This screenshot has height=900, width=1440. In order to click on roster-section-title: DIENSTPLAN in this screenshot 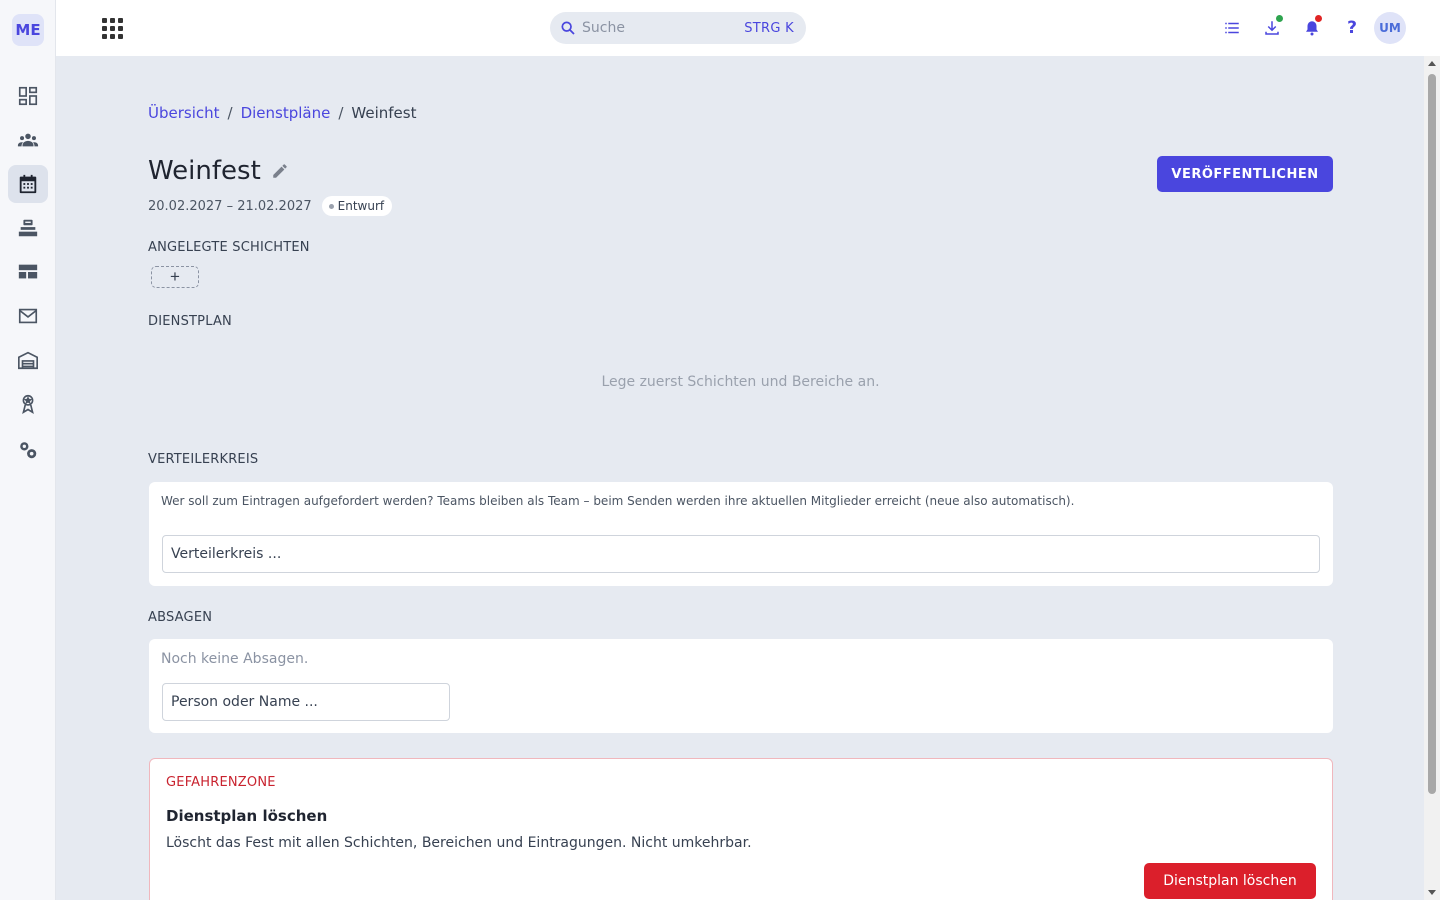, I will do `click(190, 321)`.